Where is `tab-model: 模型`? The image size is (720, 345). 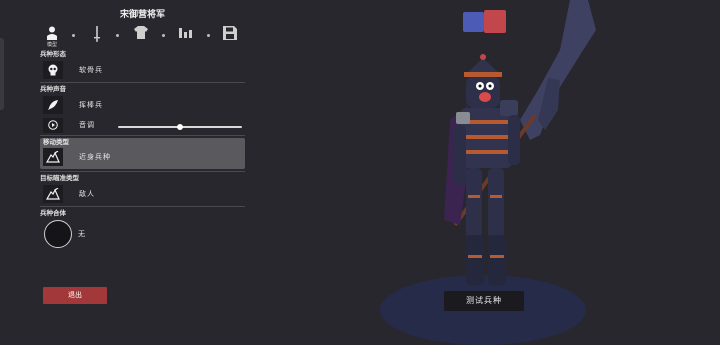 tab-model: 模型 is located at coordinates (52, 37).